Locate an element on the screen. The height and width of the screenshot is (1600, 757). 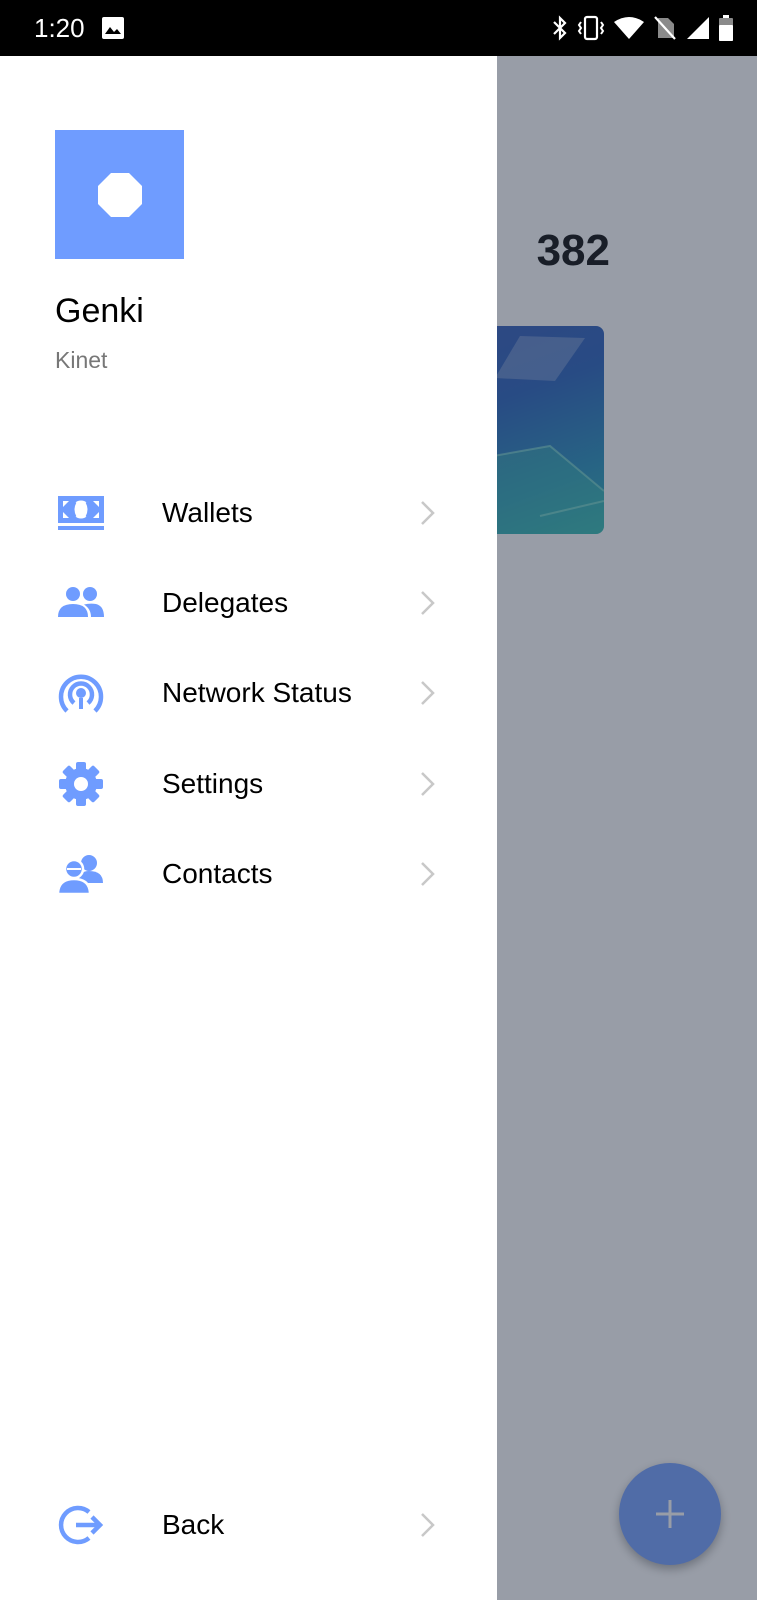
menu-item-settings: Settings is located at coordinates (248, 784).